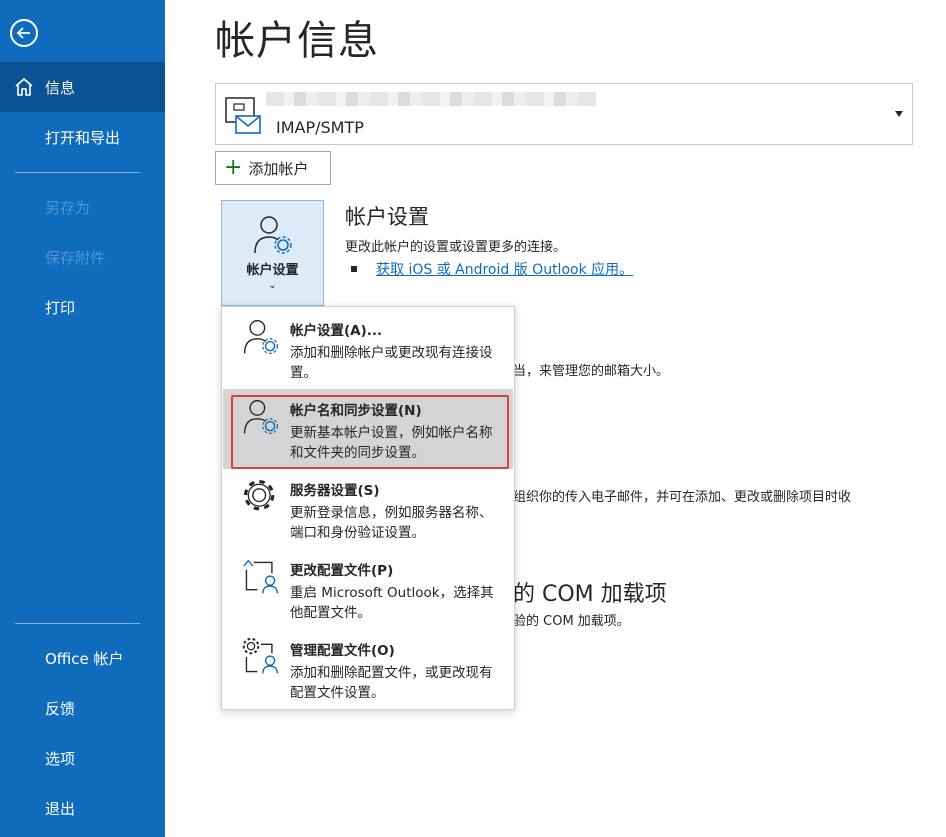 Image resolution: width=946 pixels, height=837 pixels. What do you see at coordinates (82, 307) in the screenshot?
I see `sidebar-item-print: 打印` at bounding box center [82, 307].